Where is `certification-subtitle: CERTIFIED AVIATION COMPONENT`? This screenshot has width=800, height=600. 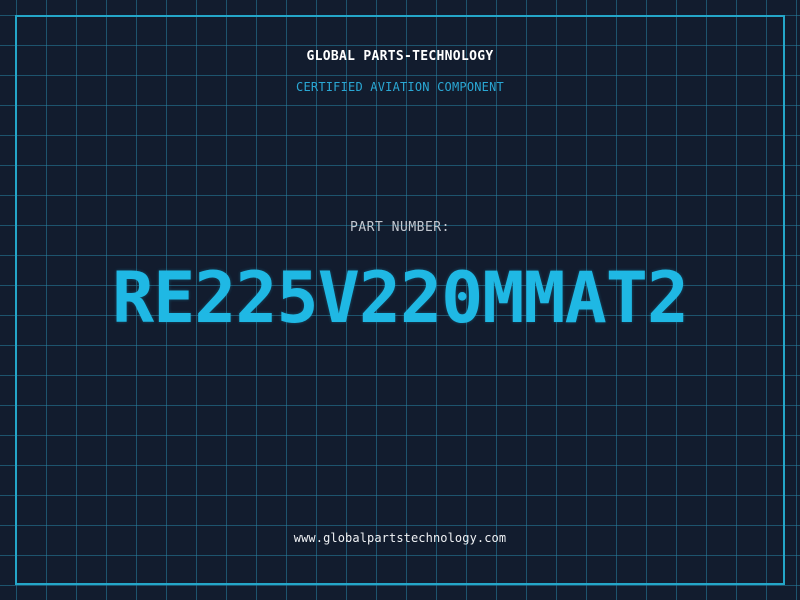 certification-subtitle: CERTIFIED AVIATION COMPONENT is located at coordinates (400, 87).